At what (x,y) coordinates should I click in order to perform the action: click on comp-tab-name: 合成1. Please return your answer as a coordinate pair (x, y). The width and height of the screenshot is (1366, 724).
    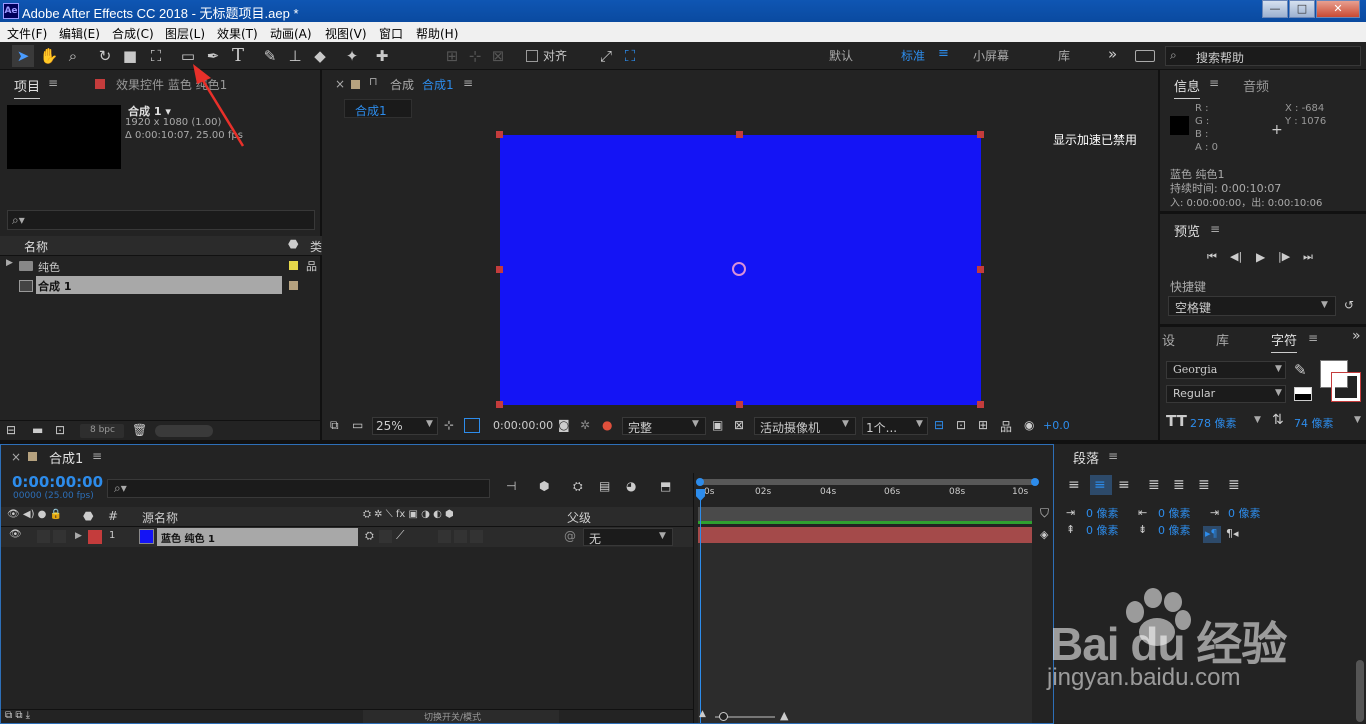
    Looking at the image, I should click on (438, 84).